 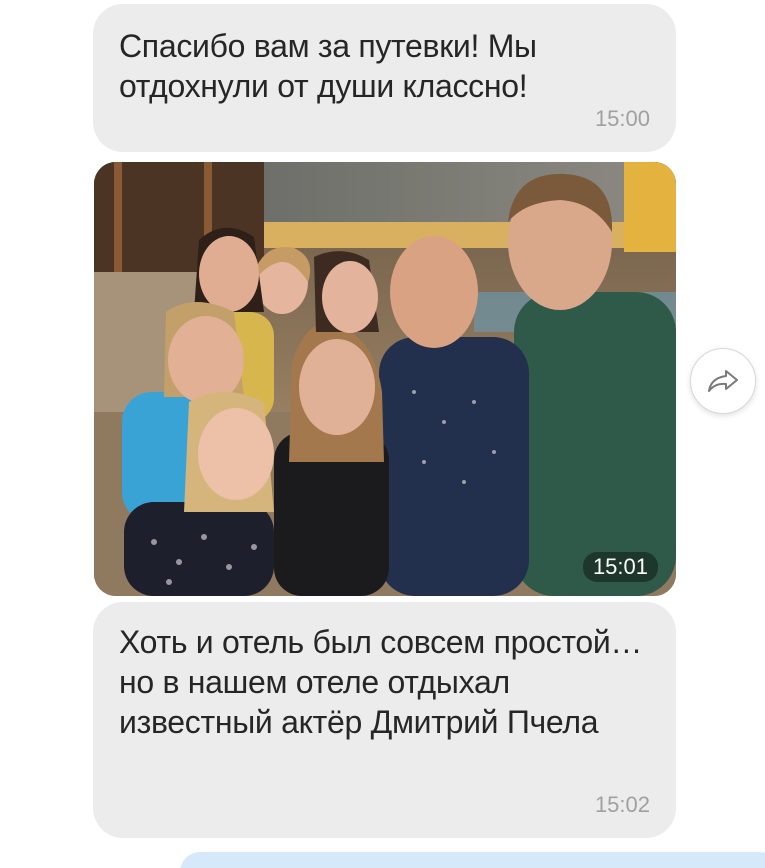 I want to click on forward-arrow-icon, so click(x=723, y=381).